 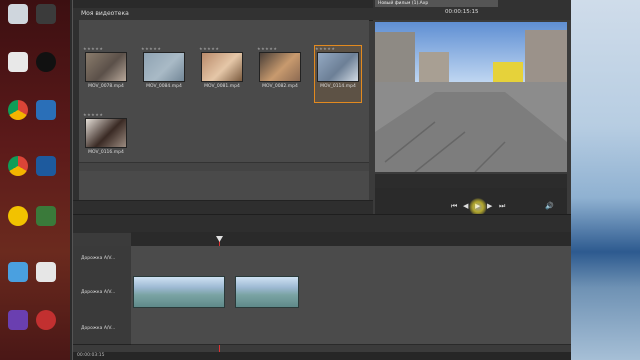 What do you see at coordinates (35, 180) in the screenshot?
I see `desktop-left-area` at bounding box center [35, 180].